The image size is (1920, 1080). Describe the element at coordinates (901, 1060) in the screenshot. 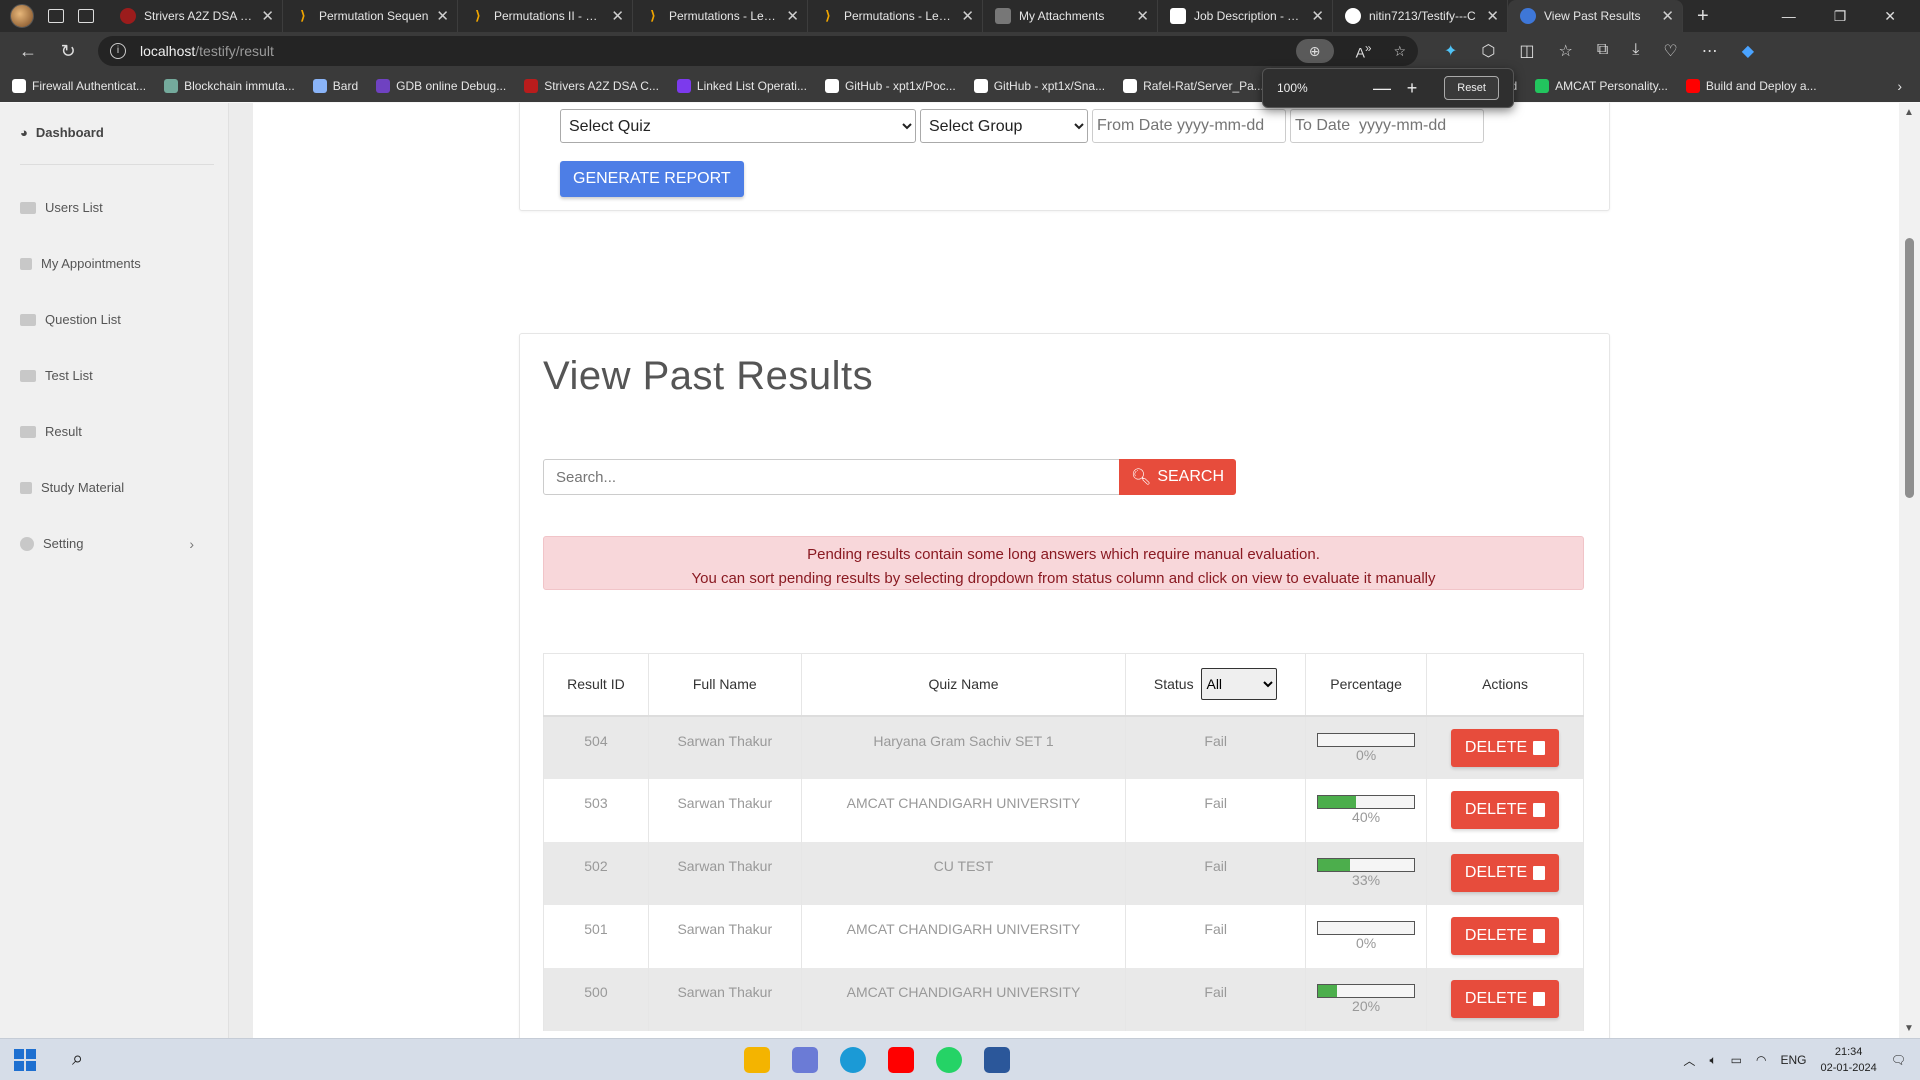

I see `youtube-icon` at that location.